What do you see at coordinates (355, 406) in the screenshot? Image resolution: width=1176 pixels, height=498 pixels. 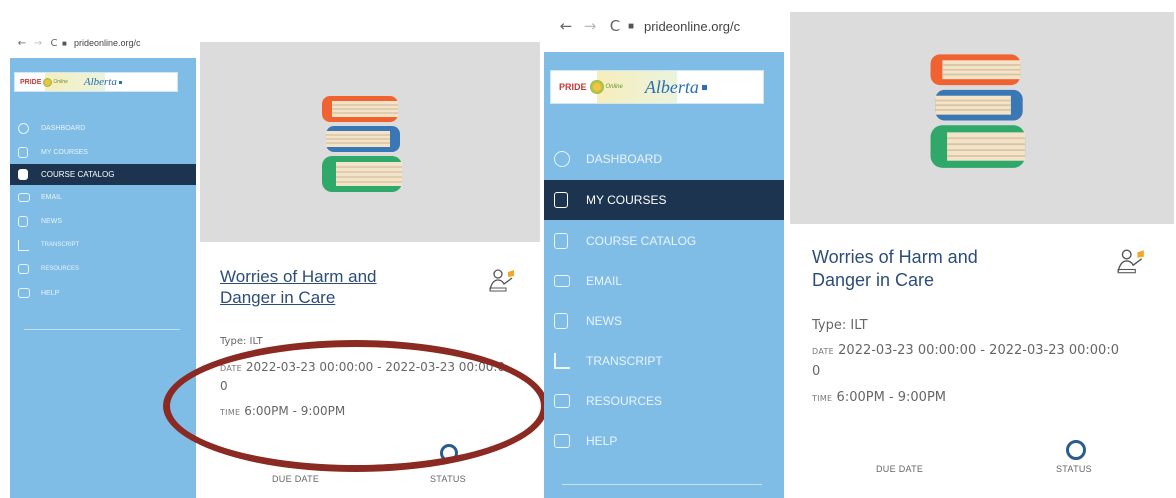 I see `annotation-circle` at bounding box center [355, 406].